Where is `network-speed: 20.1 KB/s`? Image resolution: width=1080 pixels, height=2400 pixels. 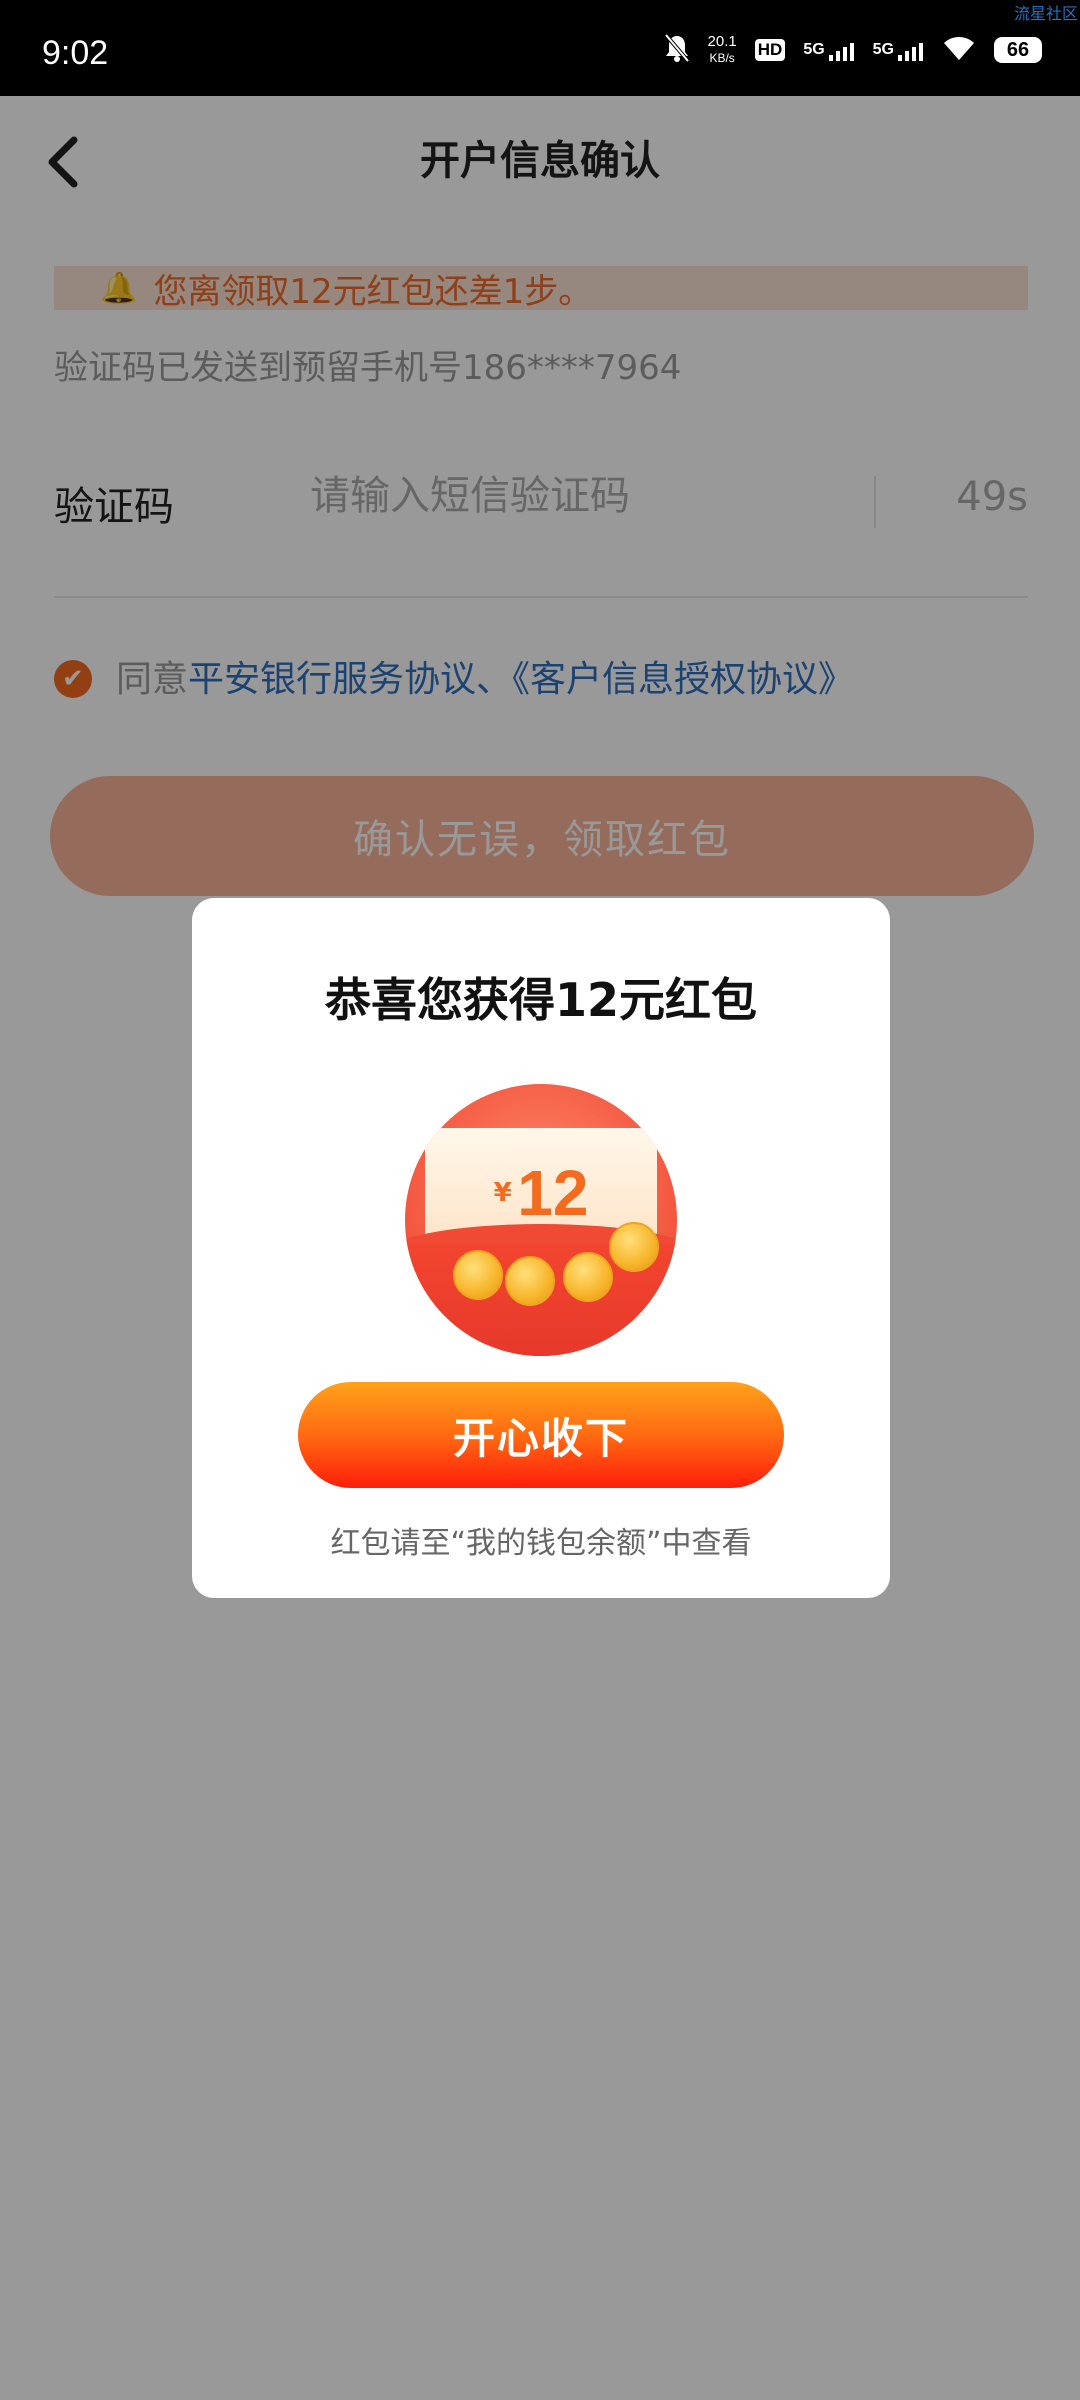 network-speed: 20.1 KB/s is located at coordinates (722, 50).